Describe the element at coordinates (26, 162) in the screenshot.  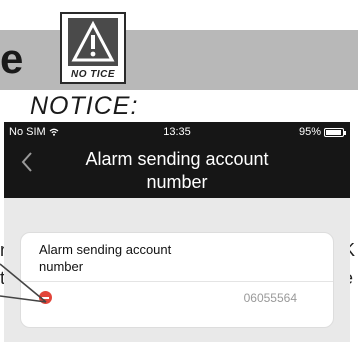
I see `chevron-left-icon` at that location.